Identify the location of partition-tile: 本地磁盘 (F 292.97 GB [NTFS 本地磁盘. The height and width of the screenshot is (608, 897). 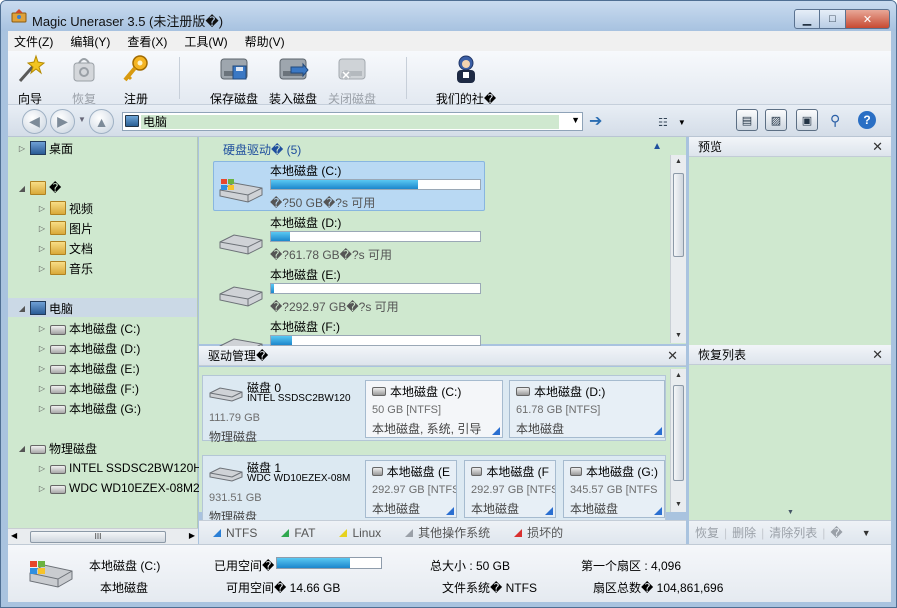
(510, 489).